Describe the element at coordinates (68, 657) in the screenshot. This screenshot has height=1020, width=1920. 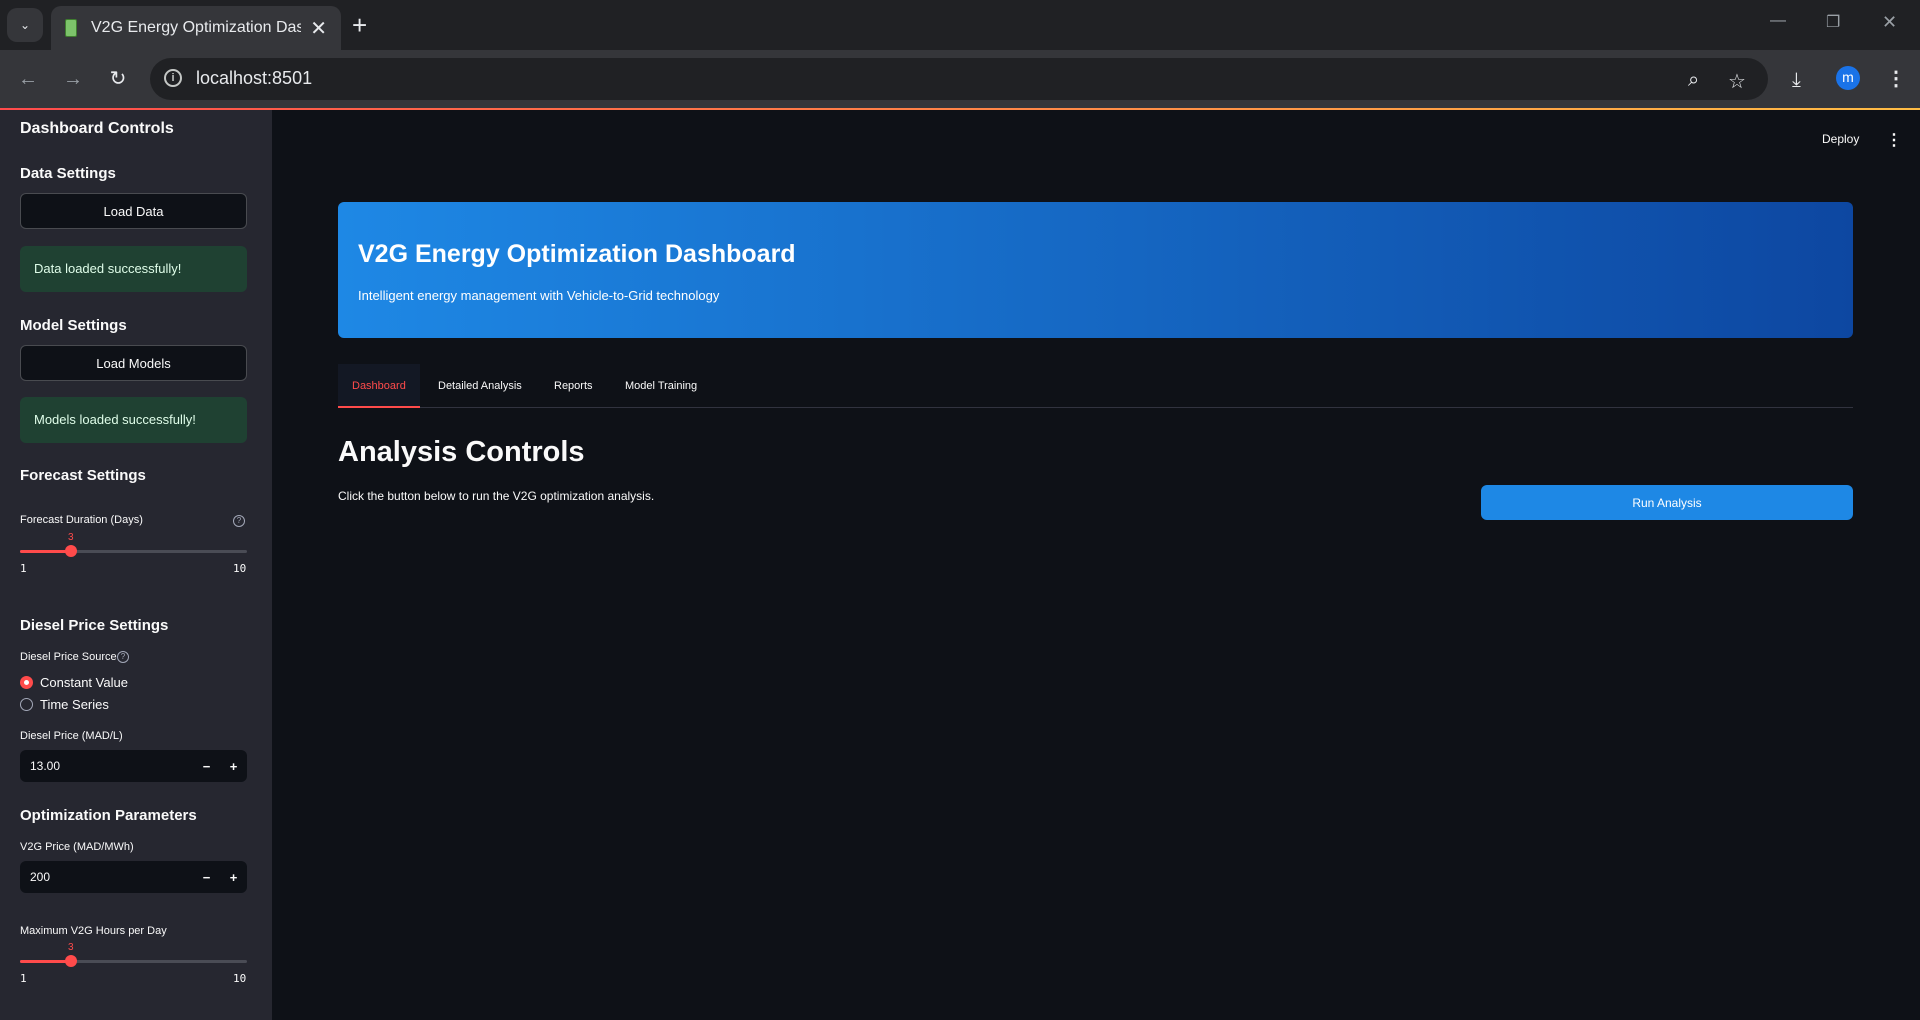
I see `diesel-source-label: Diesel Price Source` at that location.